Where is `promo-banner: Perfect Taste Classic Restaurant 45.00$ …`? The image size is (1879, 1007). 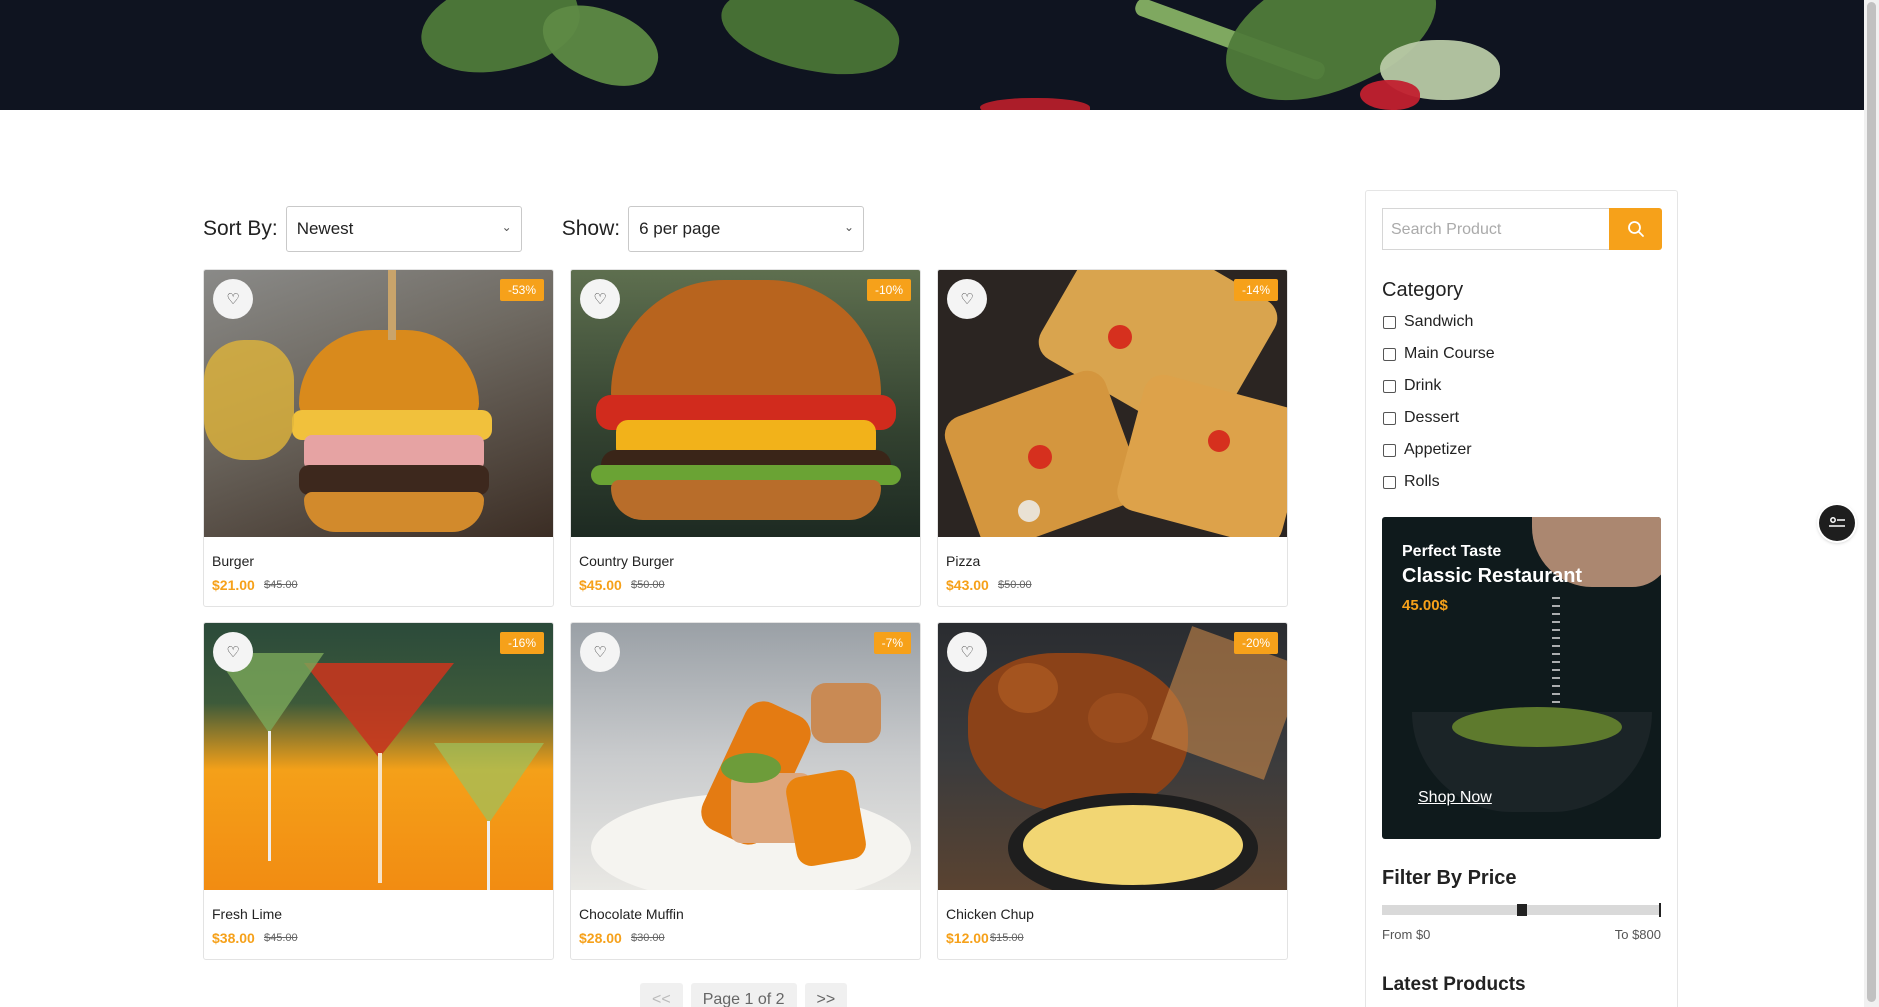 promo-banner: Perfect Taste Classic Restaurant 45.00$ … is located at coordinates (1521, 678).